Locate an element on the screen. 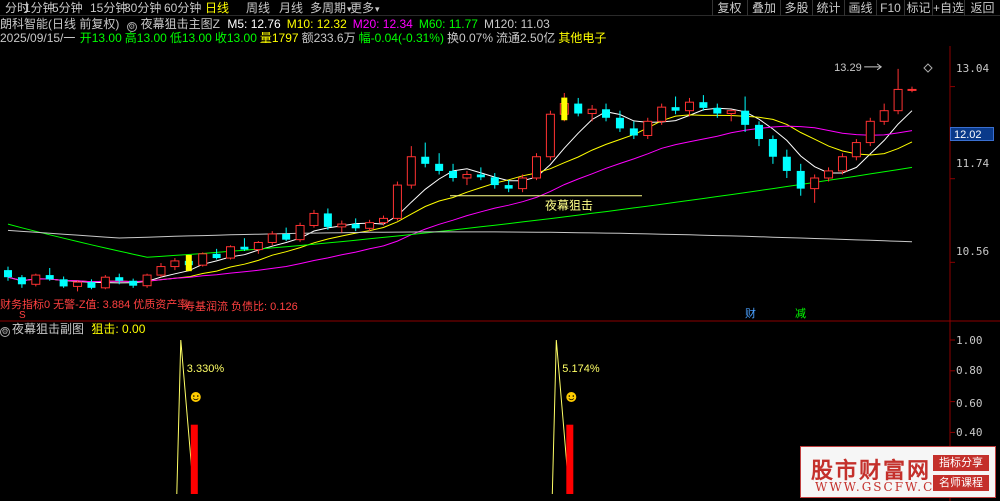 This screenshot has height=501, width=1000. toolbar-button: 复权 is located at coordinates (729, 8).